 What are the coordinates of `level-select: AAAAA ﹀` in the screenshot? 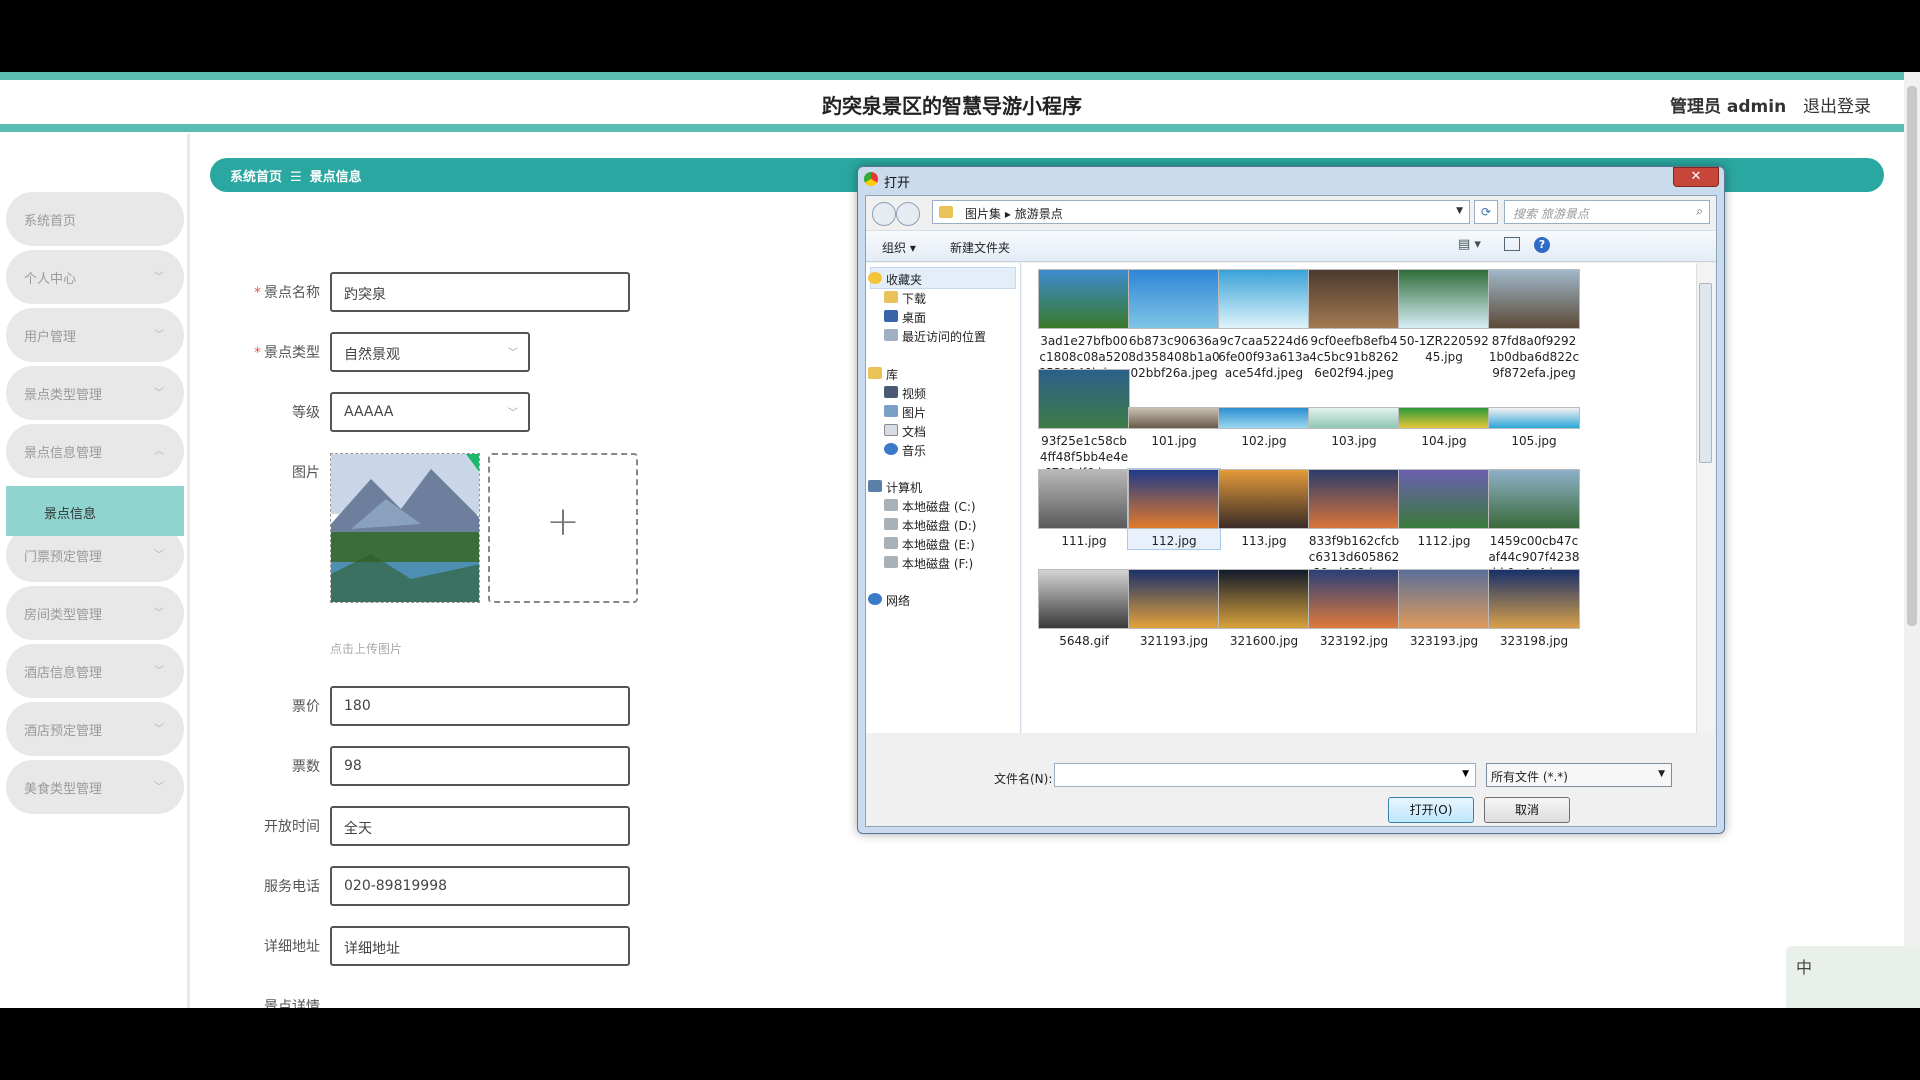 It's located at (430, 412).